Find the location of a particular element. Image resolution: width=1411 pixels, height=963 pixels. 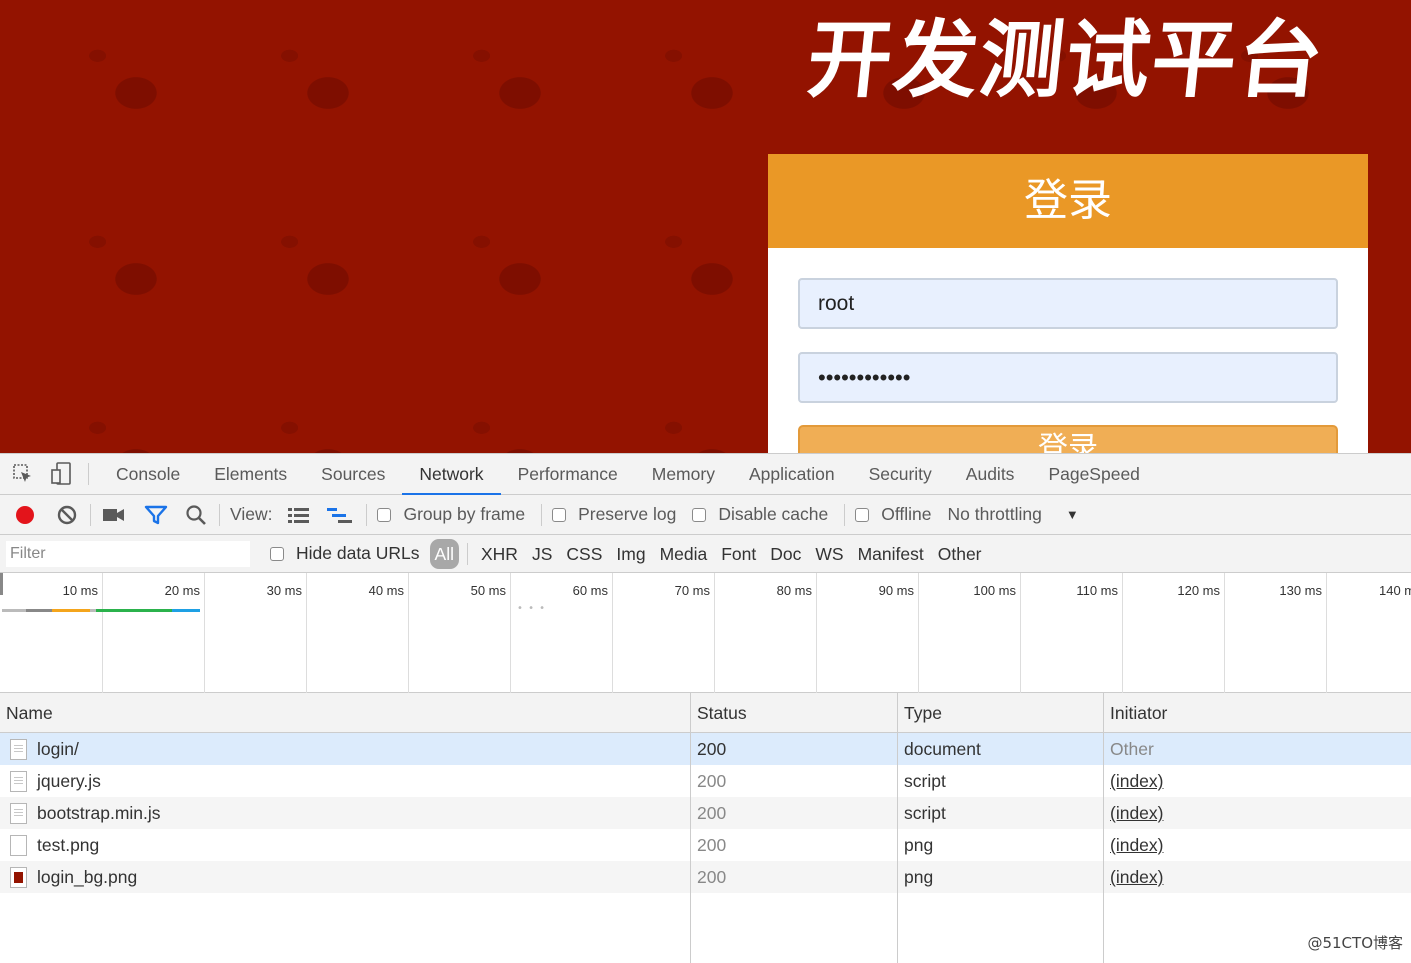

request-type: png is located at coordinates (1001, 845).